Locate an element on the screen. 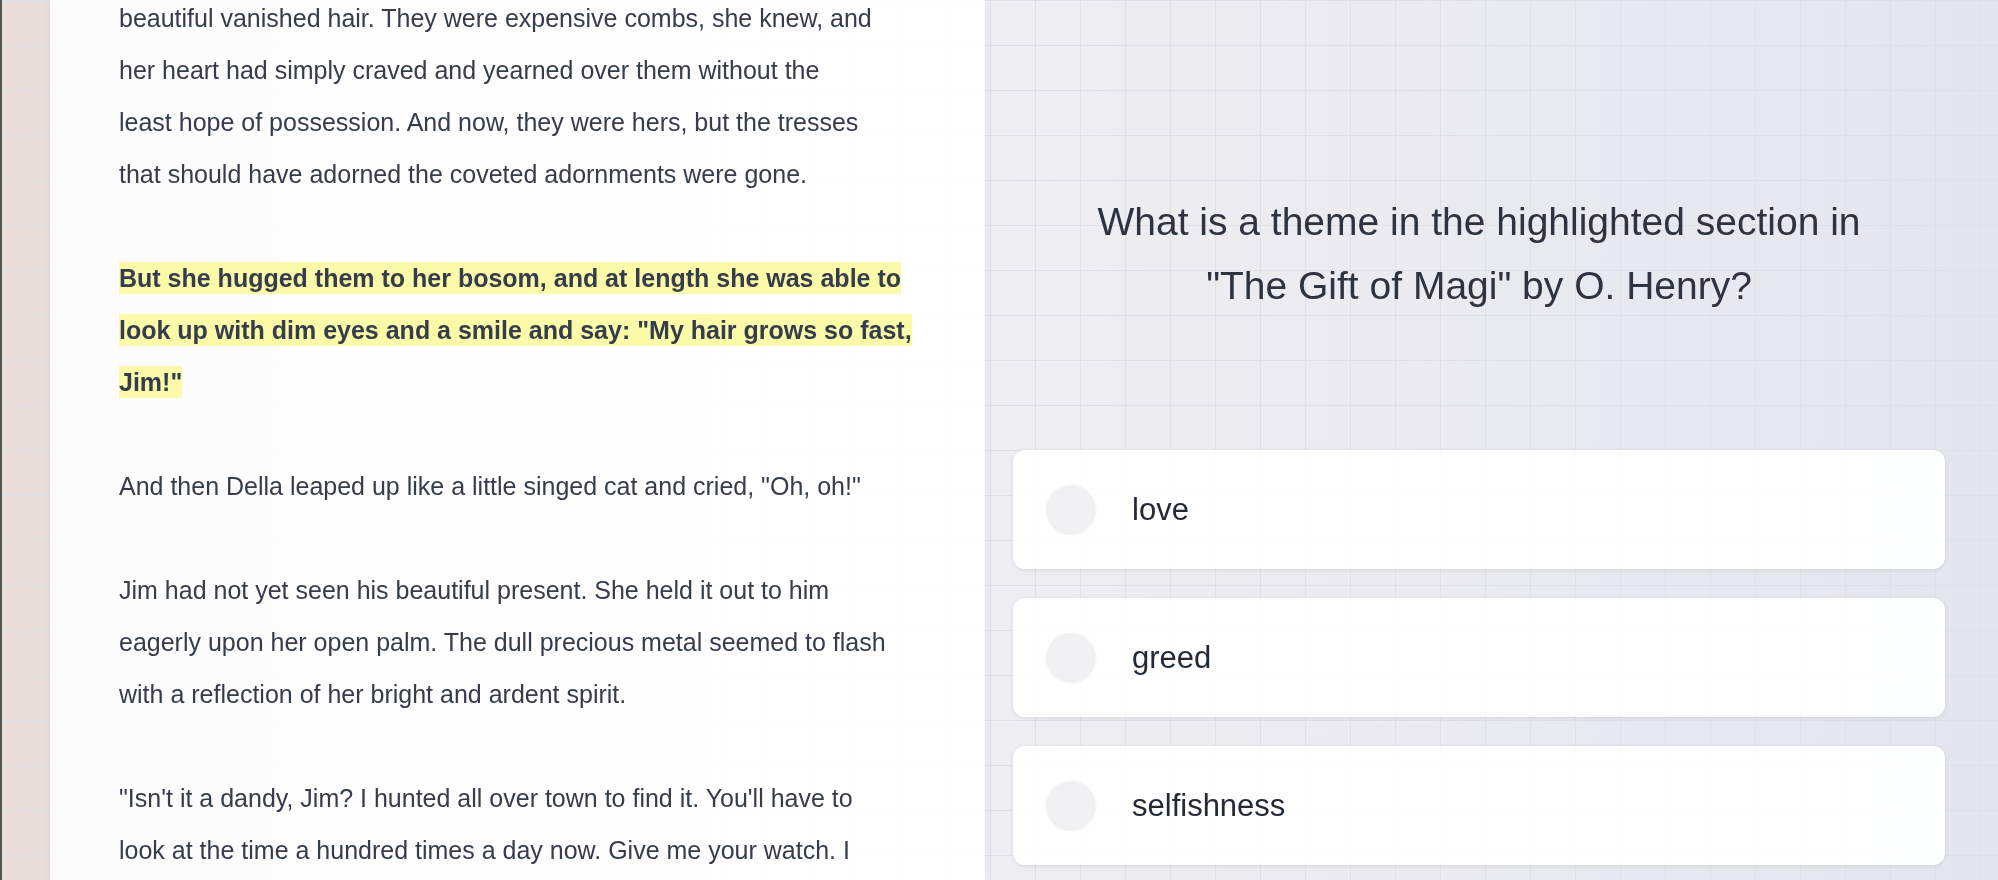 Image resolution: width=1998 pixels, height=880 pixels. answer-option: greed is located at coordinates (1479, 657).